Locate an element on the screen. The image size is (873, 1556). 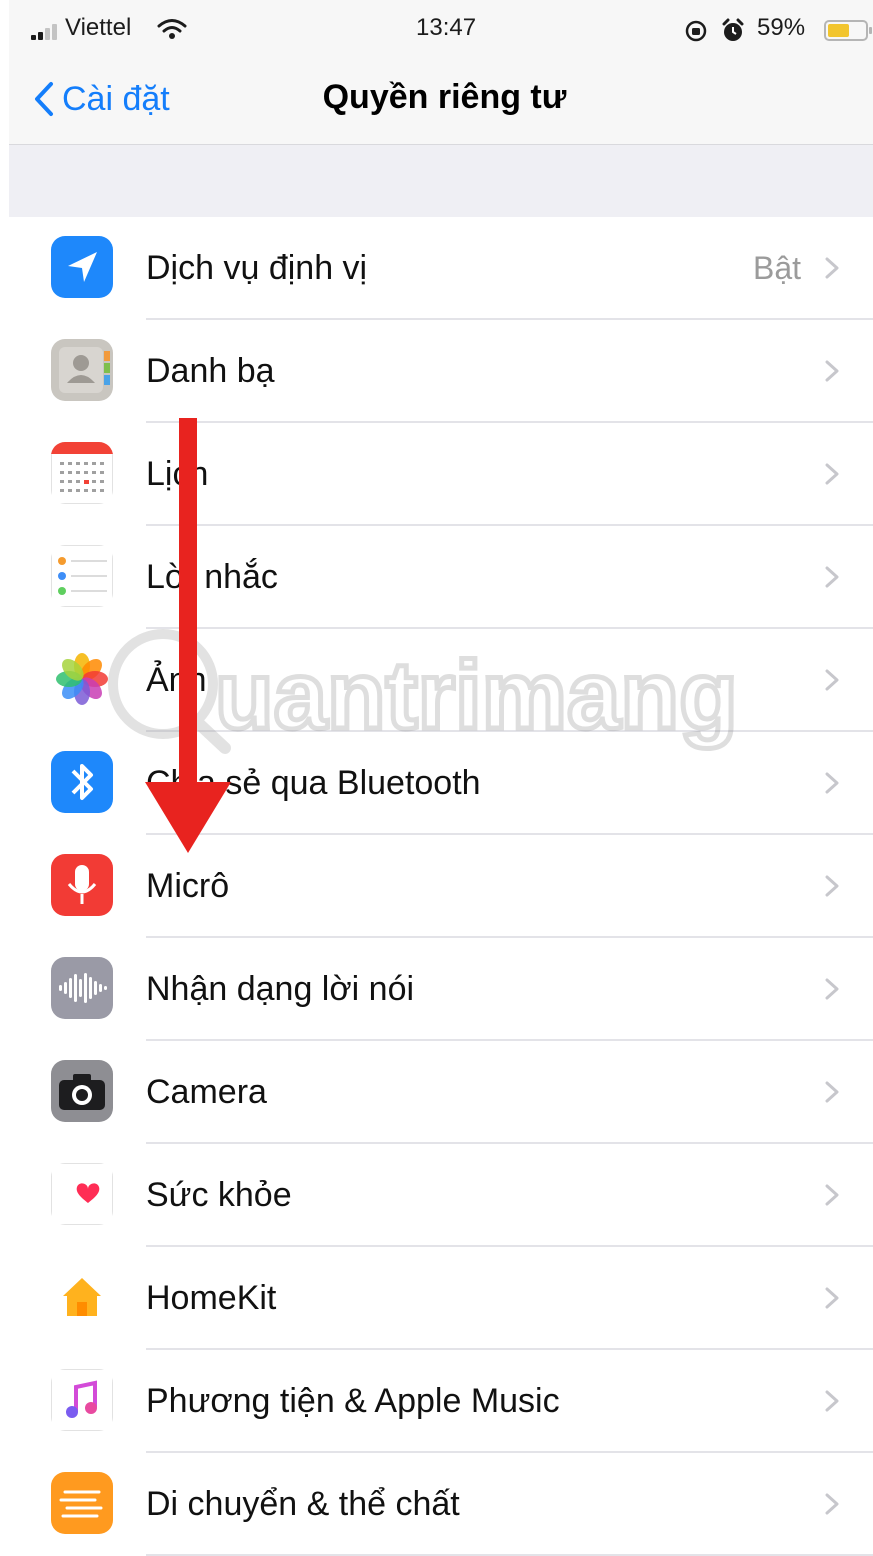
battery-fill is located at coordinates (839, 30).